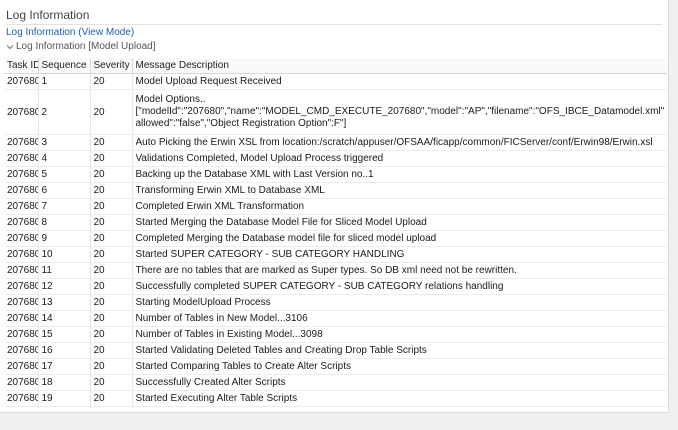 This screenshot has width=678, height=430. What do you see at coordinates (399, 66) in the screenshot?
I see `column-header-message-description: Message Description` at bounding box center [399, 66].